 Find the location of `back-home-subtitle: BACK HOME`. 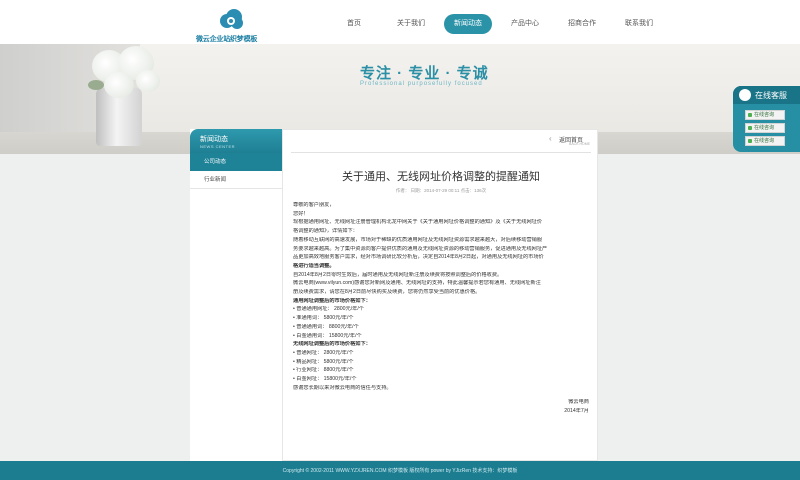

back-home-subtitle: BACK HOME is located at coordinates (580, 144).